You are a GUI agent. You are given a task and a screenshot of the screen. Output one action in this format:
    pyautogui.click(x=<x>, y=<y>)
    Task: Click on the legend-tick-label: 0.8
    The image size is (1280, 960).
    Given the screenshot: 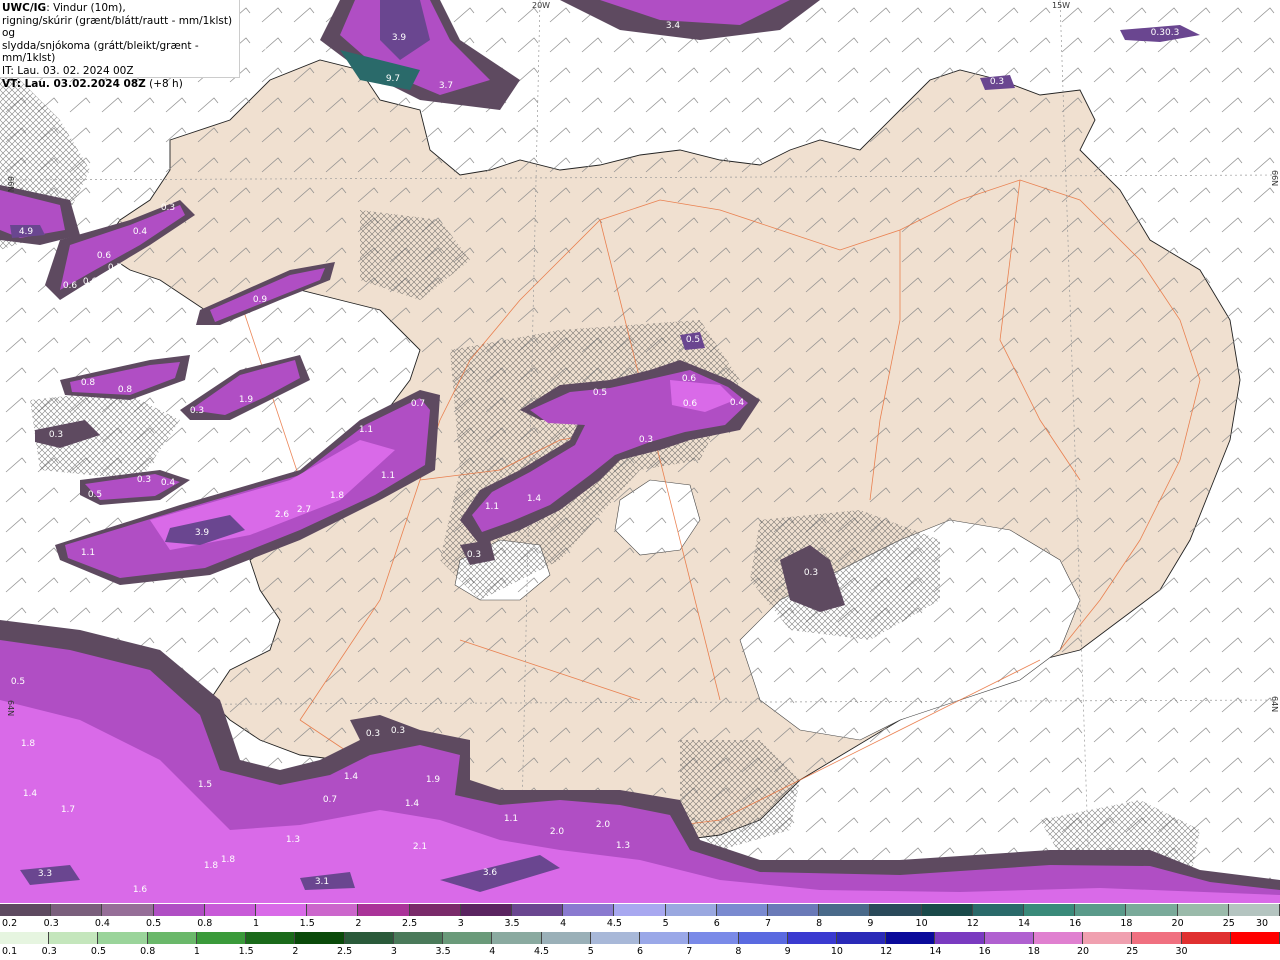 What is the action you would take?
    pyautogui.click(x=148, y=951)
    